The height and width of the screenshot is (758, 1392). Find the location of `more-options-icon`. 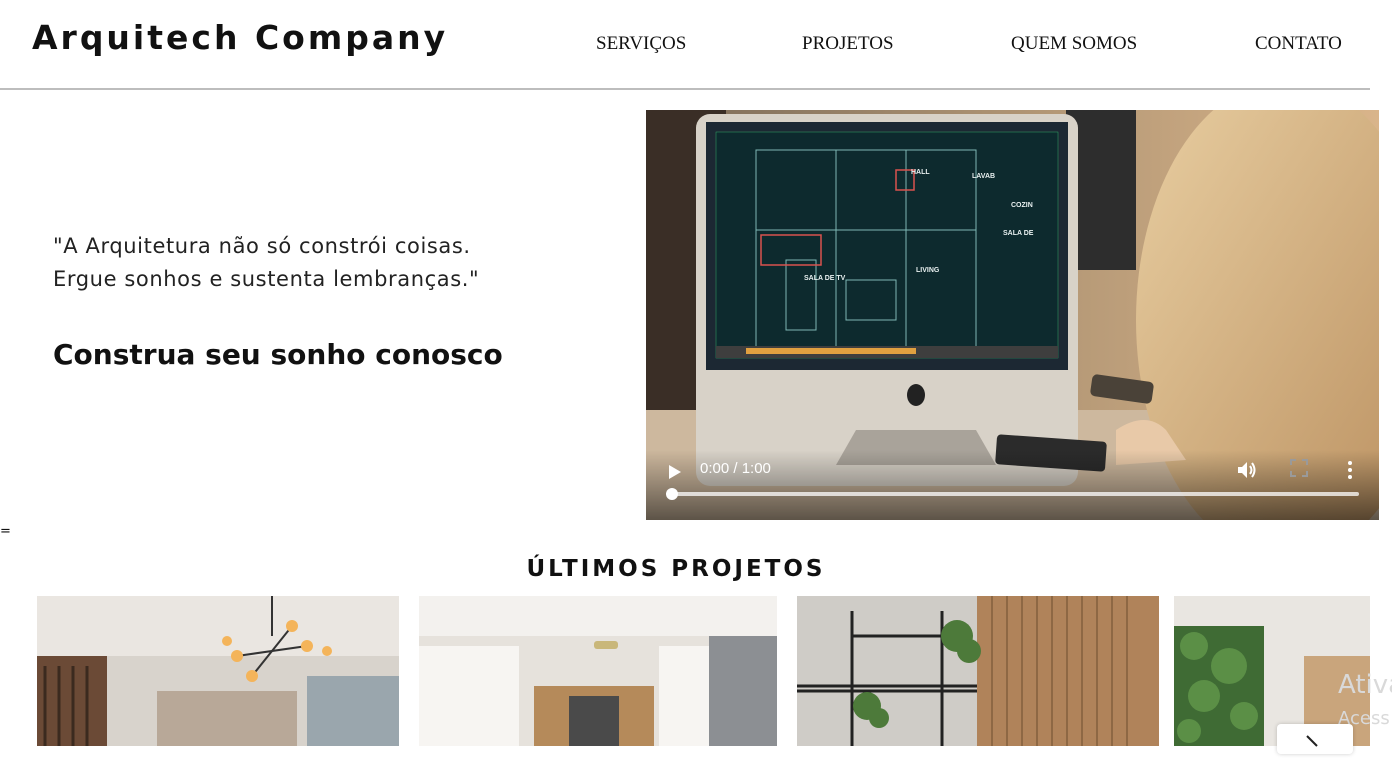

more-options-icon is located at coordinates (1350, 470).